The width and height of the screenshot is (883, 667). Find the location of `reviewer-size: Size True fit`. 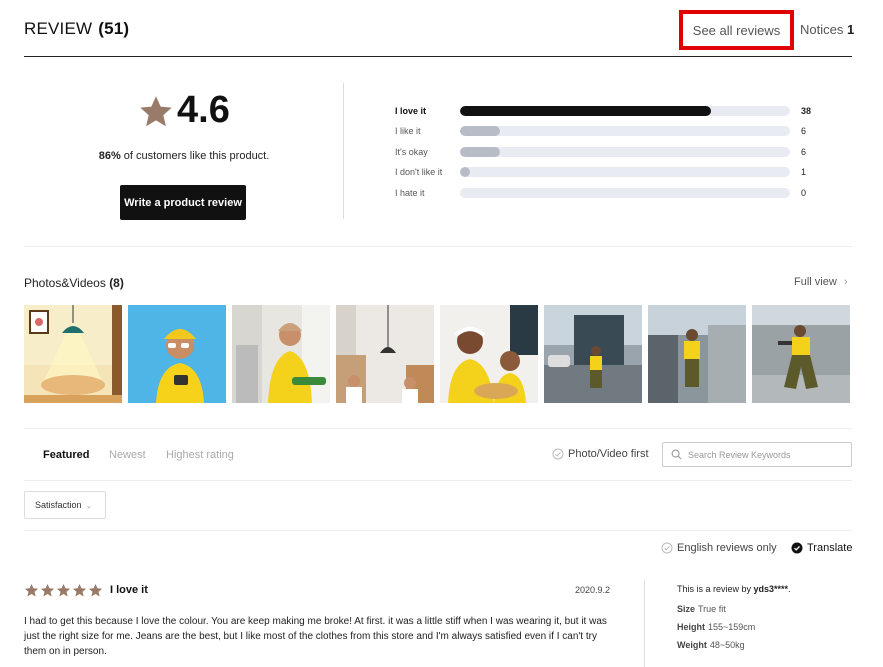

reviewer-size: Size True fit is located at coordinates (701, 609).